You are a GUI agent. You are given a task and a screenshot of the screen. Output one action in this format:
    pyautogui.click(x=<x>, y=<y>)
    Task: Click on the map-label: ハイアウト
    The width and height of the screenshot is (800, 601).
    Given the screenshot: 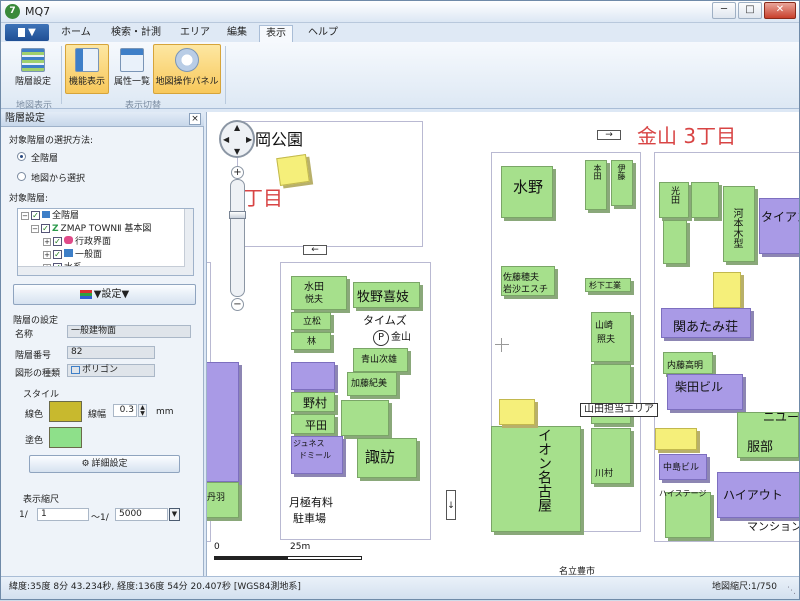 What is the action you would take?
    pyautogui.click(x=753, y=495)
    